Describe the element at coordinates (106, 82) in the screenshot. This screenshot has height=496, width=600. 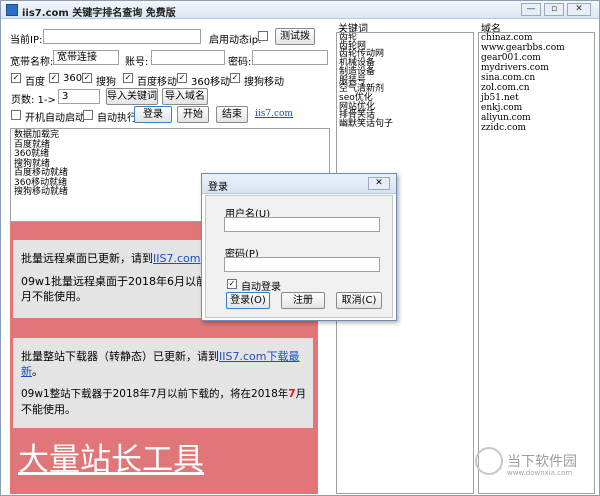
I see `engine-sogou-label: 搜狗` at that location.